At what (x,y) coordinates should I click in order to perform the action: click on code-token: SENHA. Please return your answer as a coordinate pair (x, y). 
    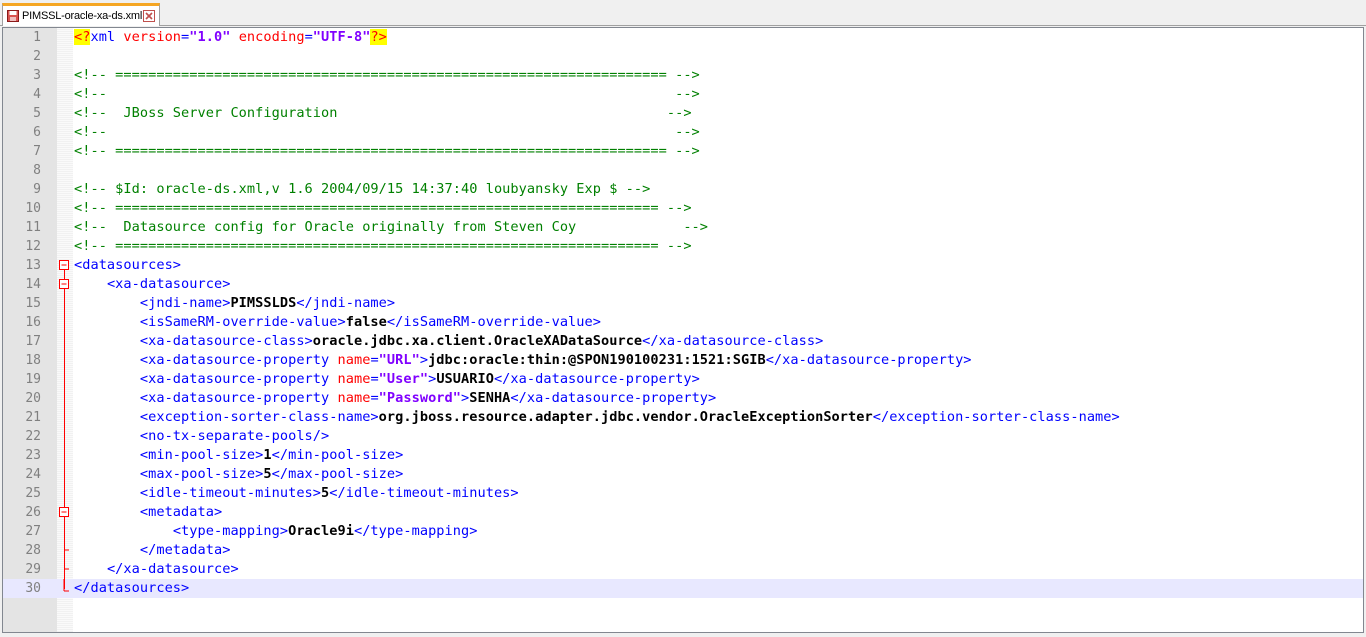
    Looking at the image, I should click on (490, 398).